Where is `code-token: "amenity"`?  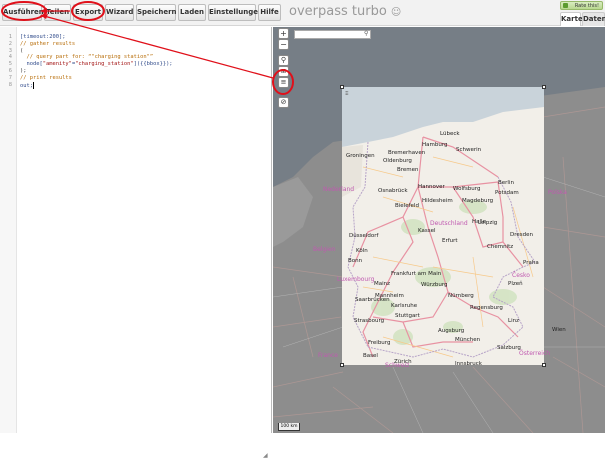 code-token: "amenity" is located at coordinates (57, 64).